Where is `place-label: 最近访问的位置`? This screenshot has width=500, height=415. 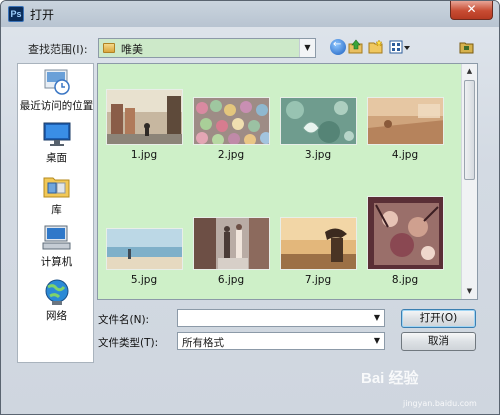
place-label: 最近访问的位置 is located at coordinates (56, 106).